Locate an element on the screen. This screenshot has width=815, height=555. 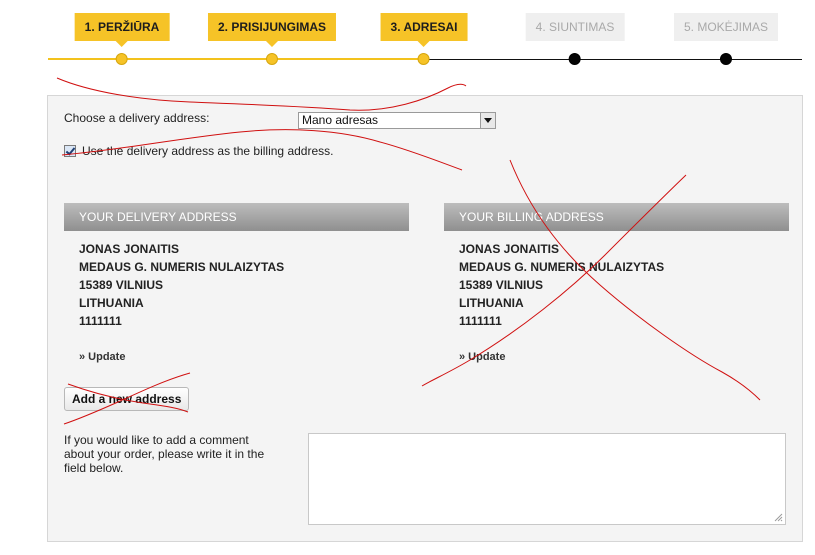
order-comment-textarea is located at coordinates (547, 479).